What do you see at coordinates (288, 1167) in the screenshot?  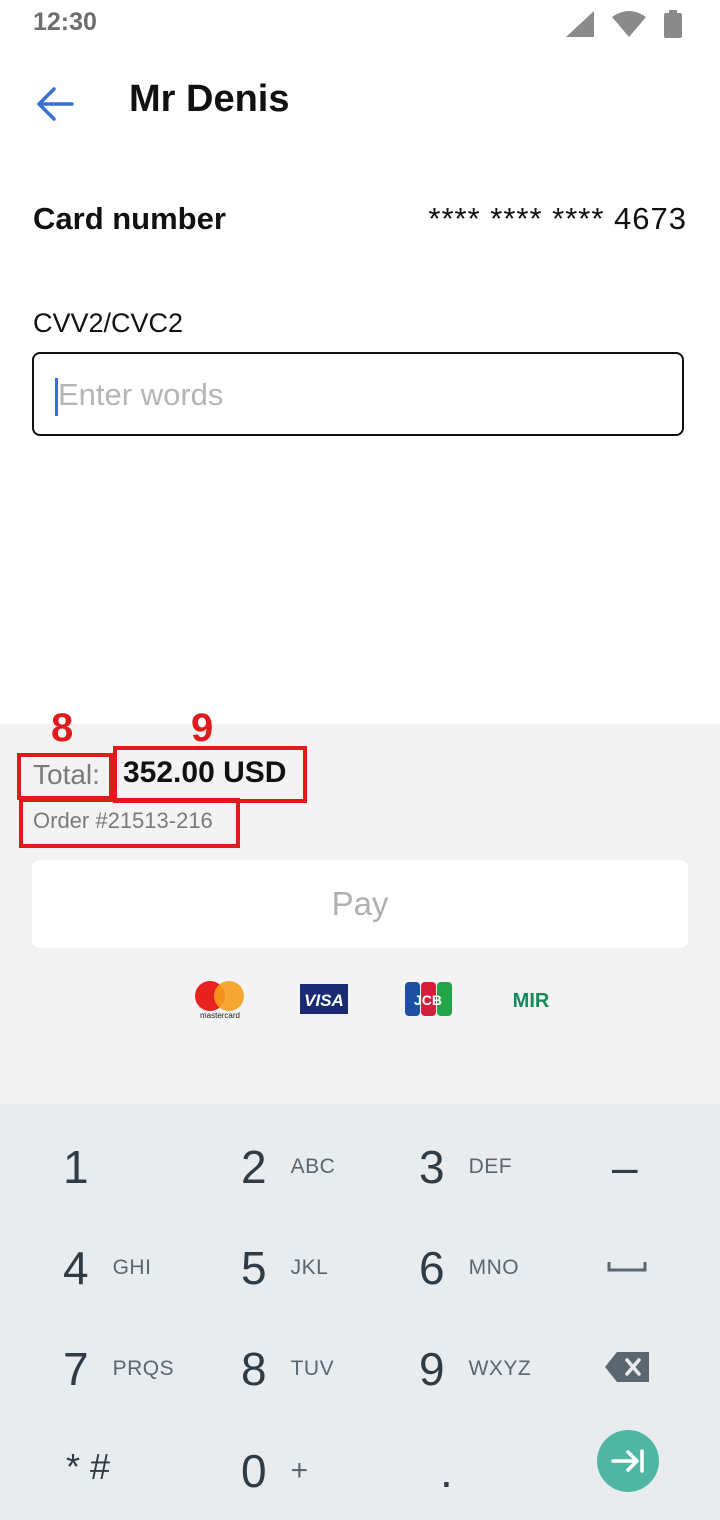 I see `key-2: 2 ABC` at bounding box center [288, 1167].